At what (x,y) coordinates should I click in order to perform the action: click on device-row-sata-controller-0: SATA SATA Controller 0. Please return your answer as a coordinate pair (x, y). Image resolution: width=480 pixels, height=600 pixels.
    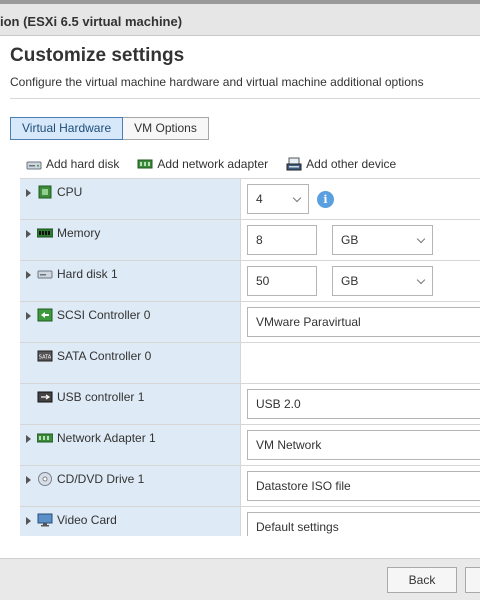
    Looking at the image, I should click on (250, 363).